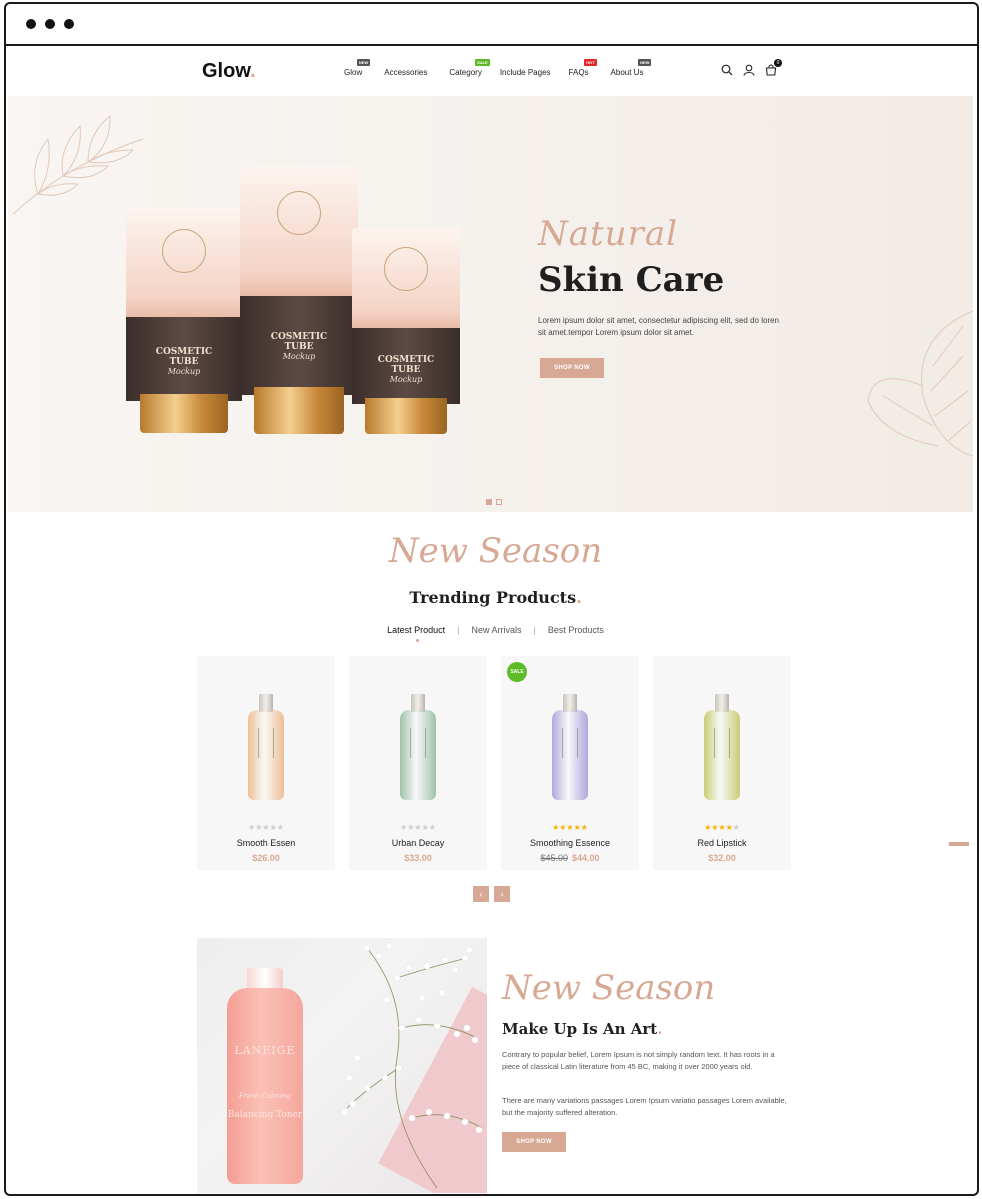 This screenshot has width=982, height=1199. I want to click on nav-item-about-us: About Us NEW, so click(631, 68).